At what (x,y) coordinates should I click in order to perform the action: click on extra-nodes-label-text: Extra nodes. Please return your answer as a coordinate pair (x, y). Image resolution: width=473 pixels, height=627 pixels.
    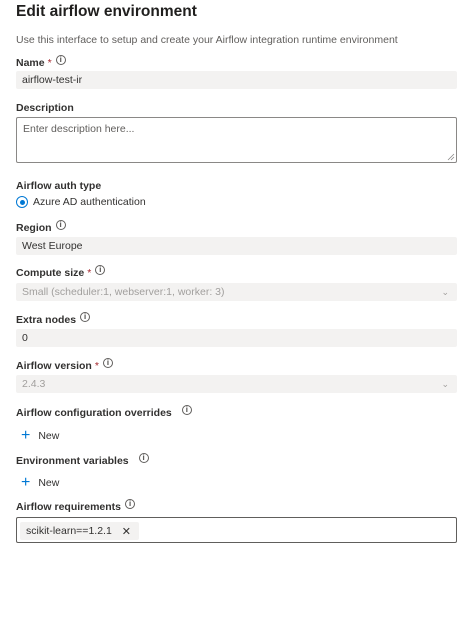
    Looking at the image, I should click on (46, 320).